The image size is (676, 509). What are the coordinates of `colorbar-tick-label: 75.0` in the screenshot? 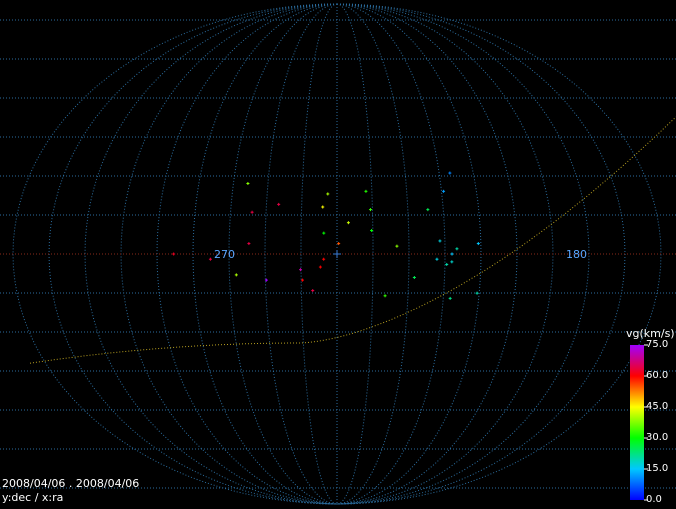 It's located at (657, 344).